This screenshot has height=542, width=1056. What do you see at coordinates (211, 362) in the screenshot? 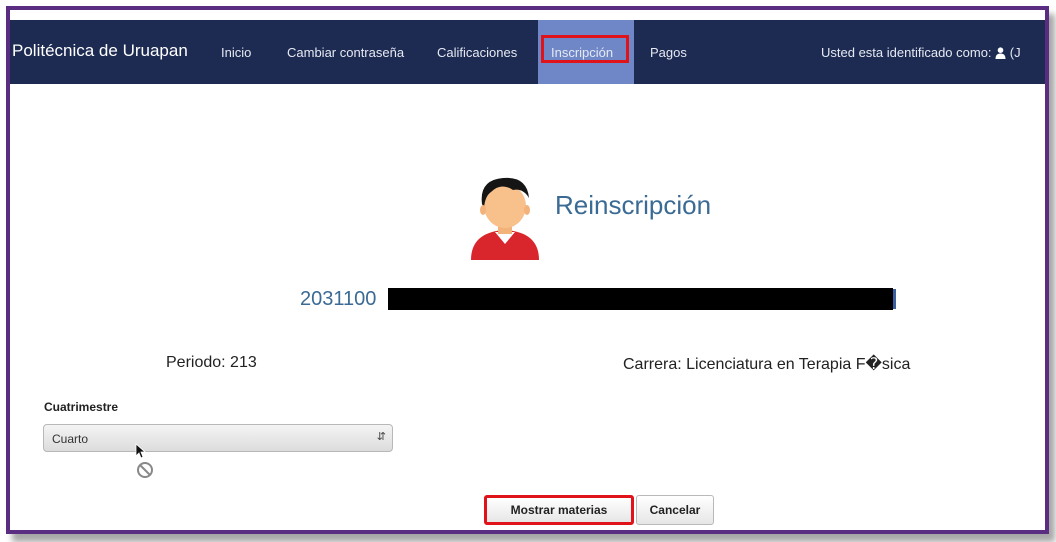
I see `periodo-text: Periodo: 213` at bounding box center [211, 362].